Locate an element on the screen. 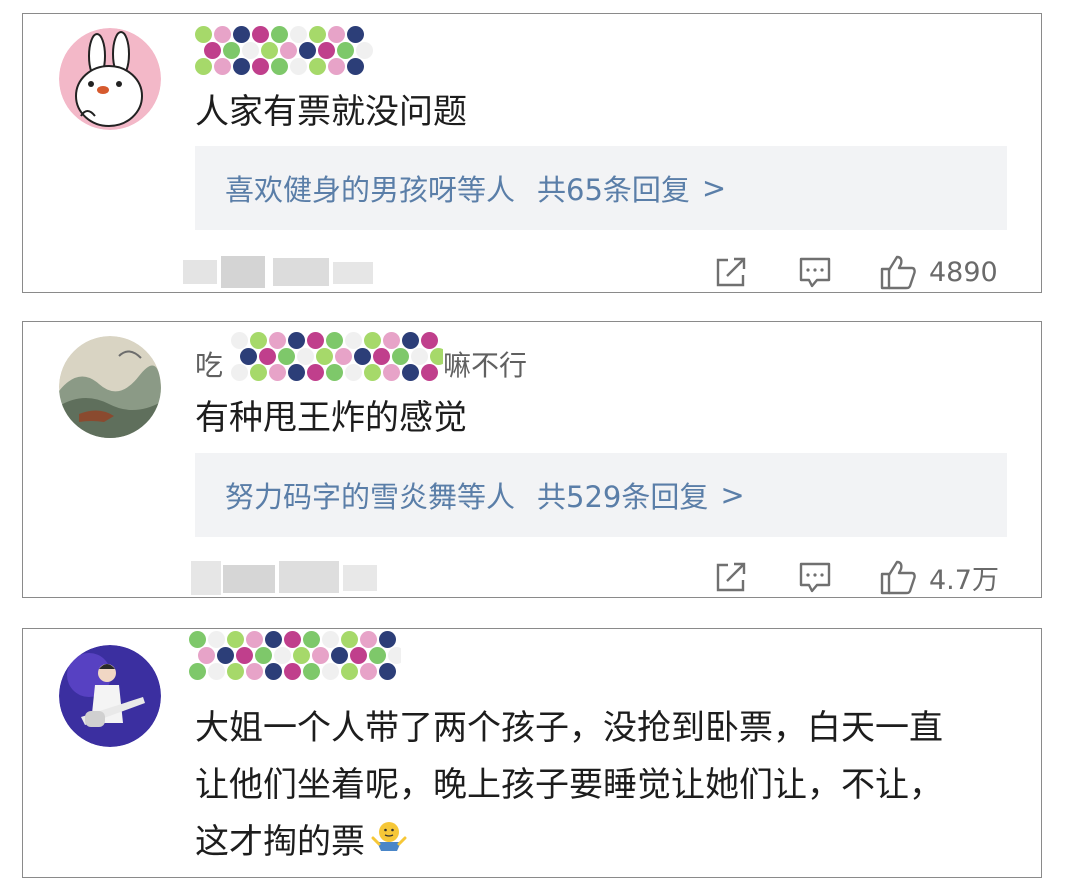  guitarist-avatar-icon is located at coordinates (110, 696).